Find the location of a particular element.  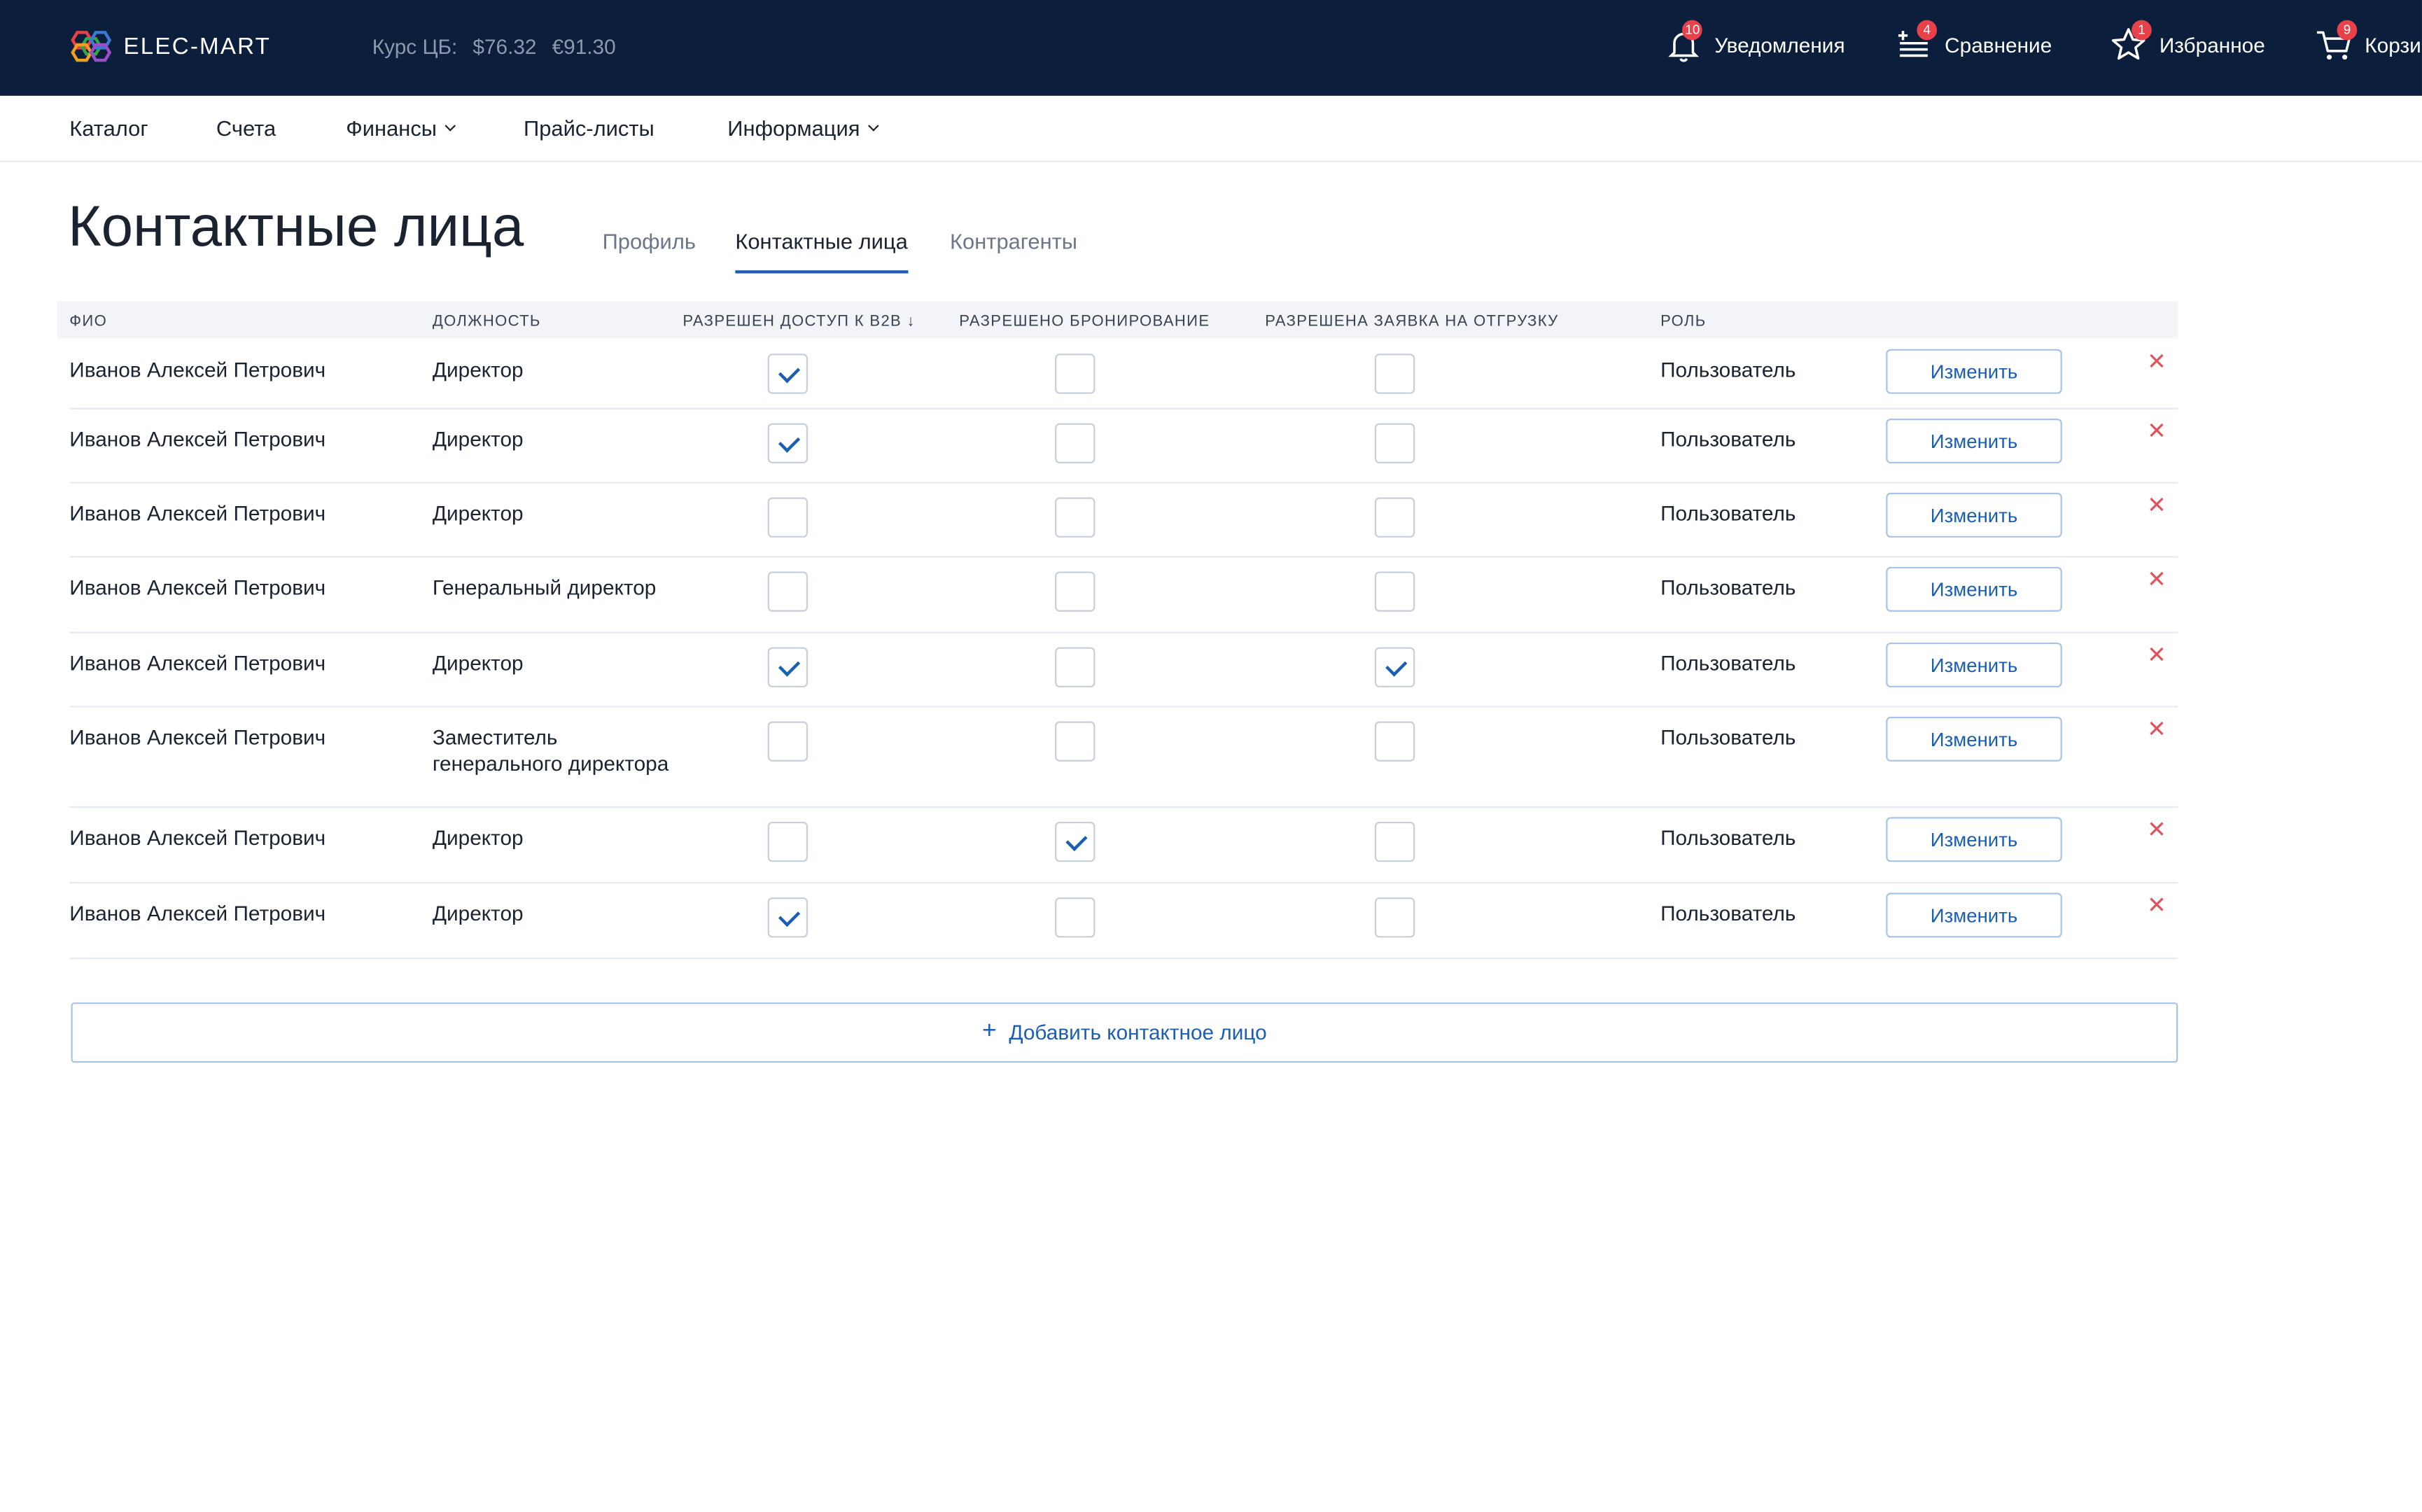

cart-button: 9 Корзи is located at coordinates (2367, 42).